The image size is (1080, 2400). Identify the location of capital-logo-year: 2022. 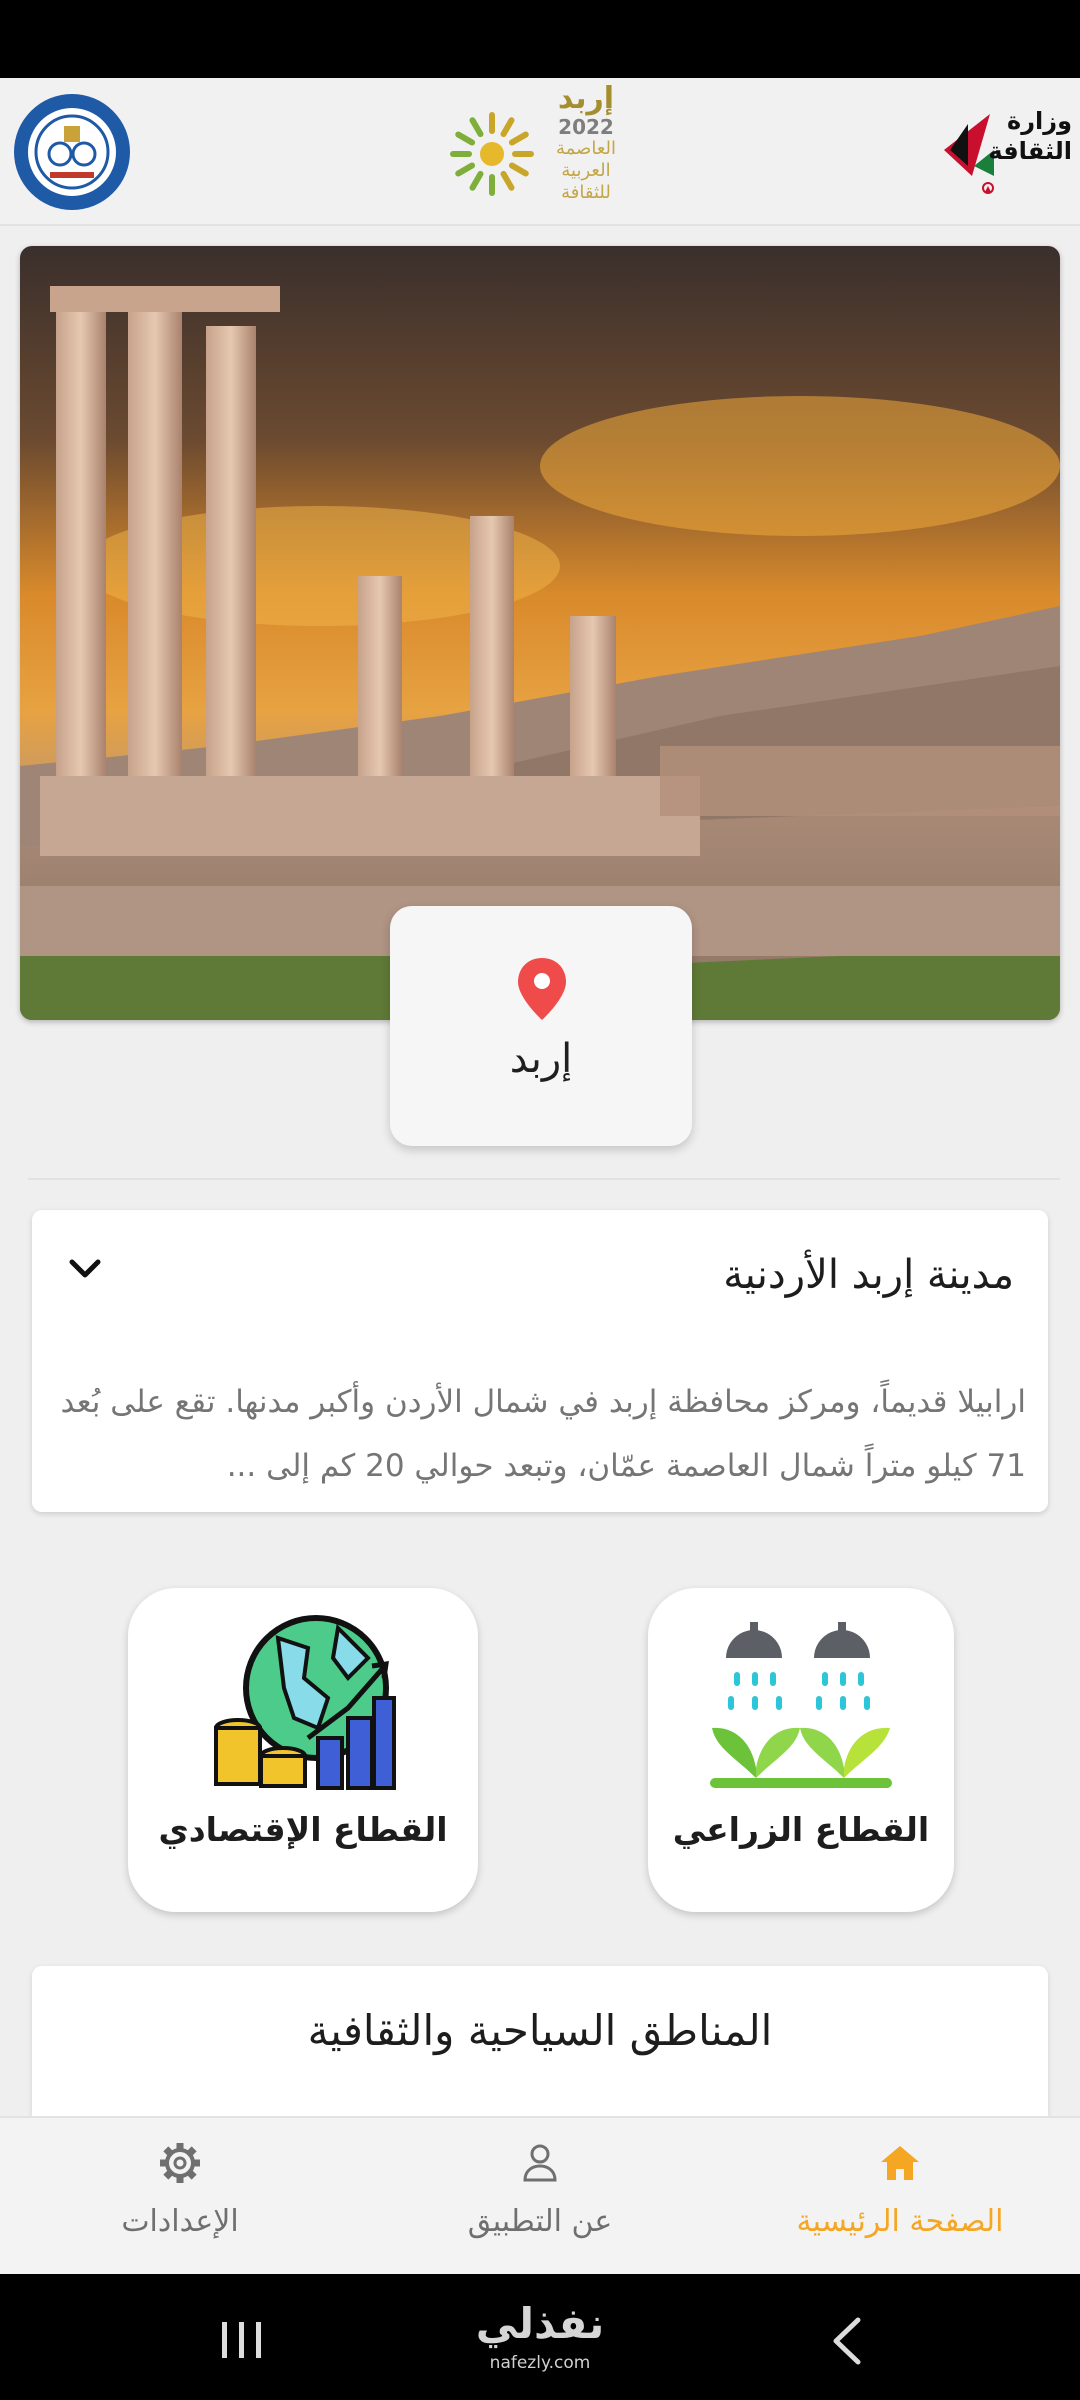
(586, 127).